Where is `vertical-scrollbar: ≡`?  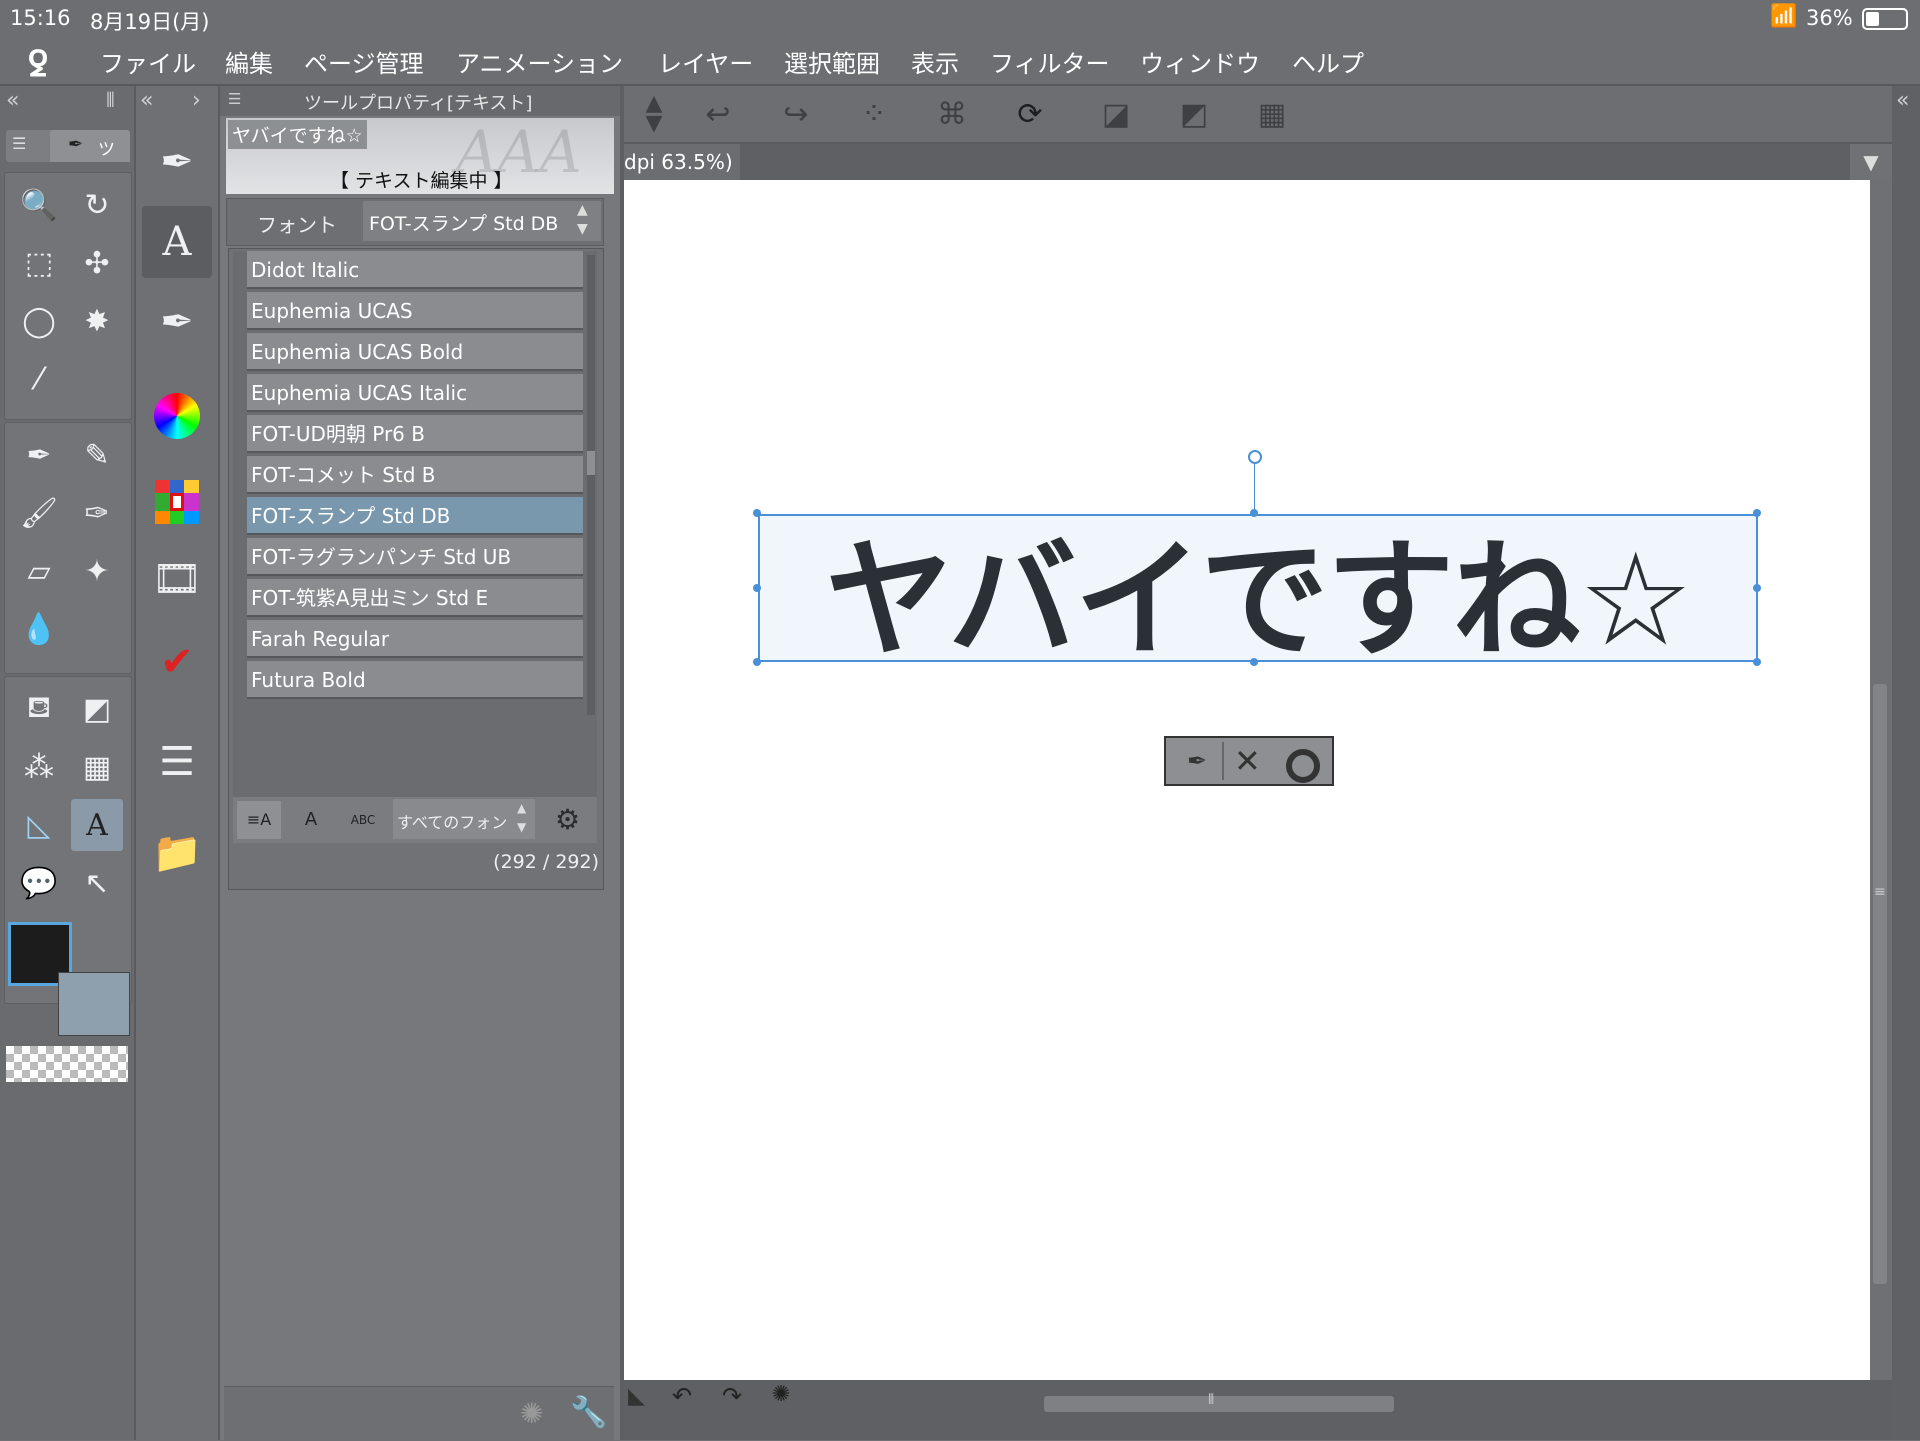
vertical-scrollbar: ≡ is located at coordinates (1881, 780).